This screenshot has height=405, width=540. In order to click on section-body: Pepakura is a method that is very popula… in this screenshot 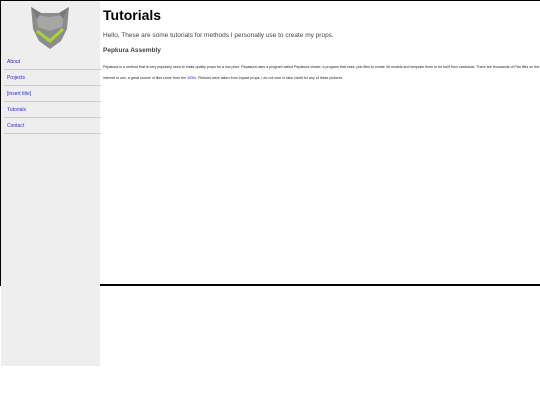, I will do `click(321, 73)`.